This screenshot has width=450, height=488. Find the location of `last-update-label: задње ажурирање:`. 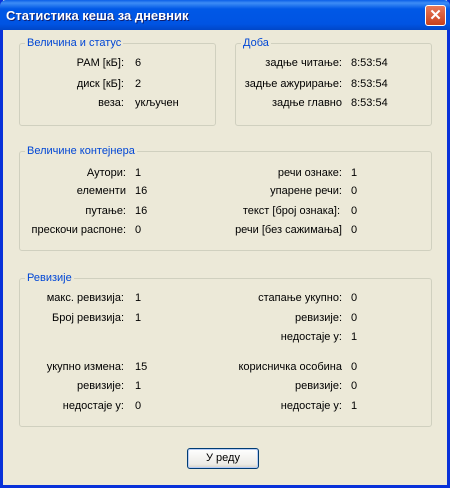

last-update-label: задње ажурирање: is located at coordinates (293, 84).